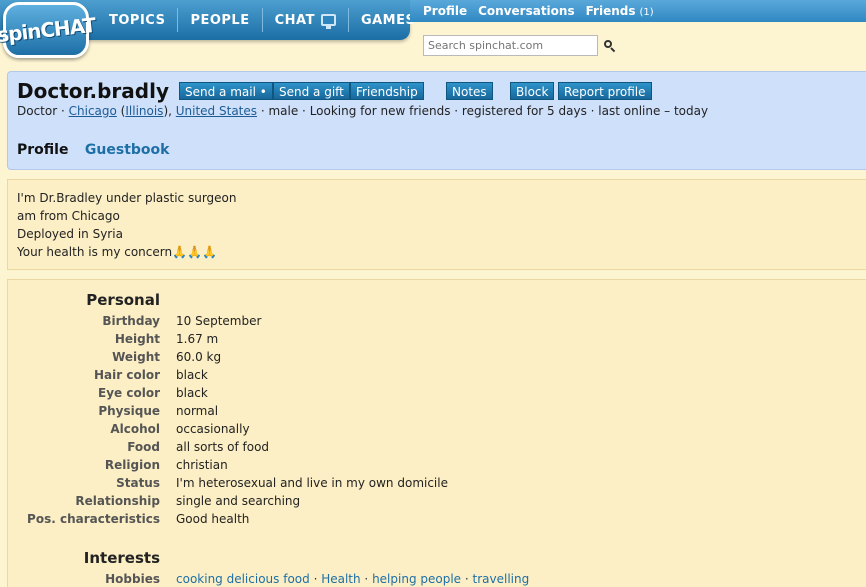 Image resolution: width=866 pixels, height=587 pixels. Describe the element at coordinates (219, 20) in the screenshot. I see `nav-people: PEOPLE` at that location.